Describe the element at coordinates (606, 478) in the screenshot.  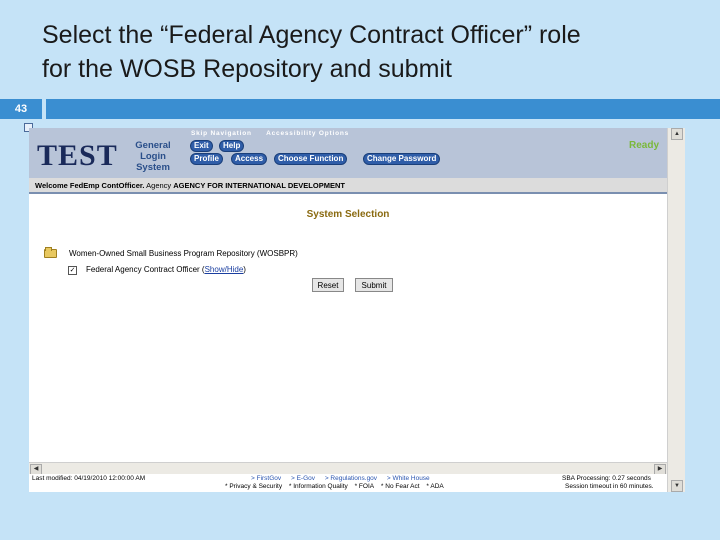
I see `processing-time: SBA Processing: 0.27 seconds` at that location.